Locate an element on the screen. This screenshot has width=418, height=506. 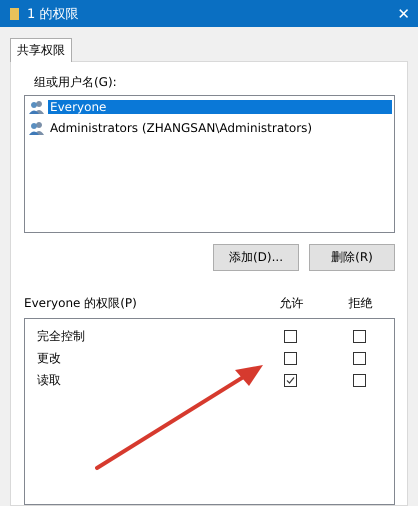
column-header: 允许 is located at coordinates (291, 303).